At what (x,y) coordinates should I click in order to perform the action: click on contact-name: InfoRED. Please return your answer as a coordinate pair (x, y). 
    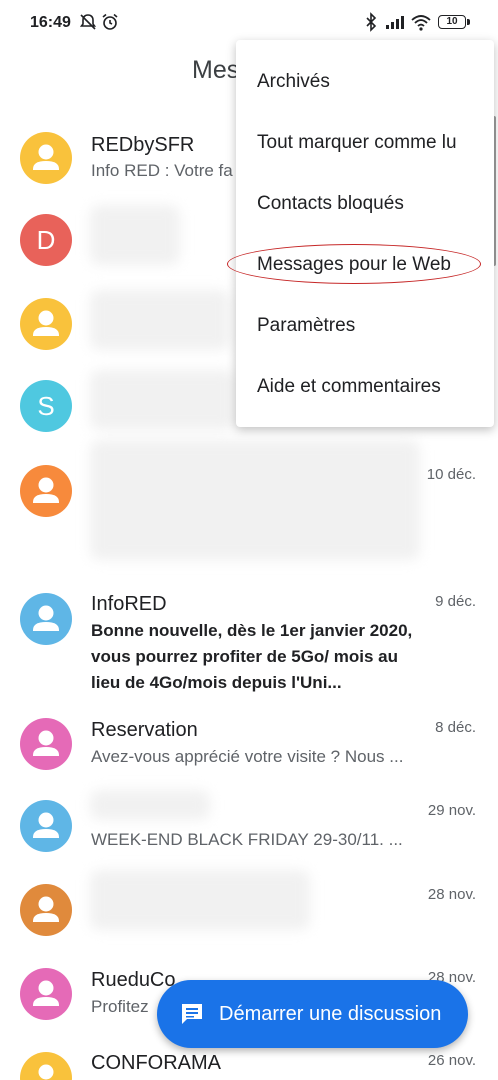
    Looking at the image, I should click on (129, 604).